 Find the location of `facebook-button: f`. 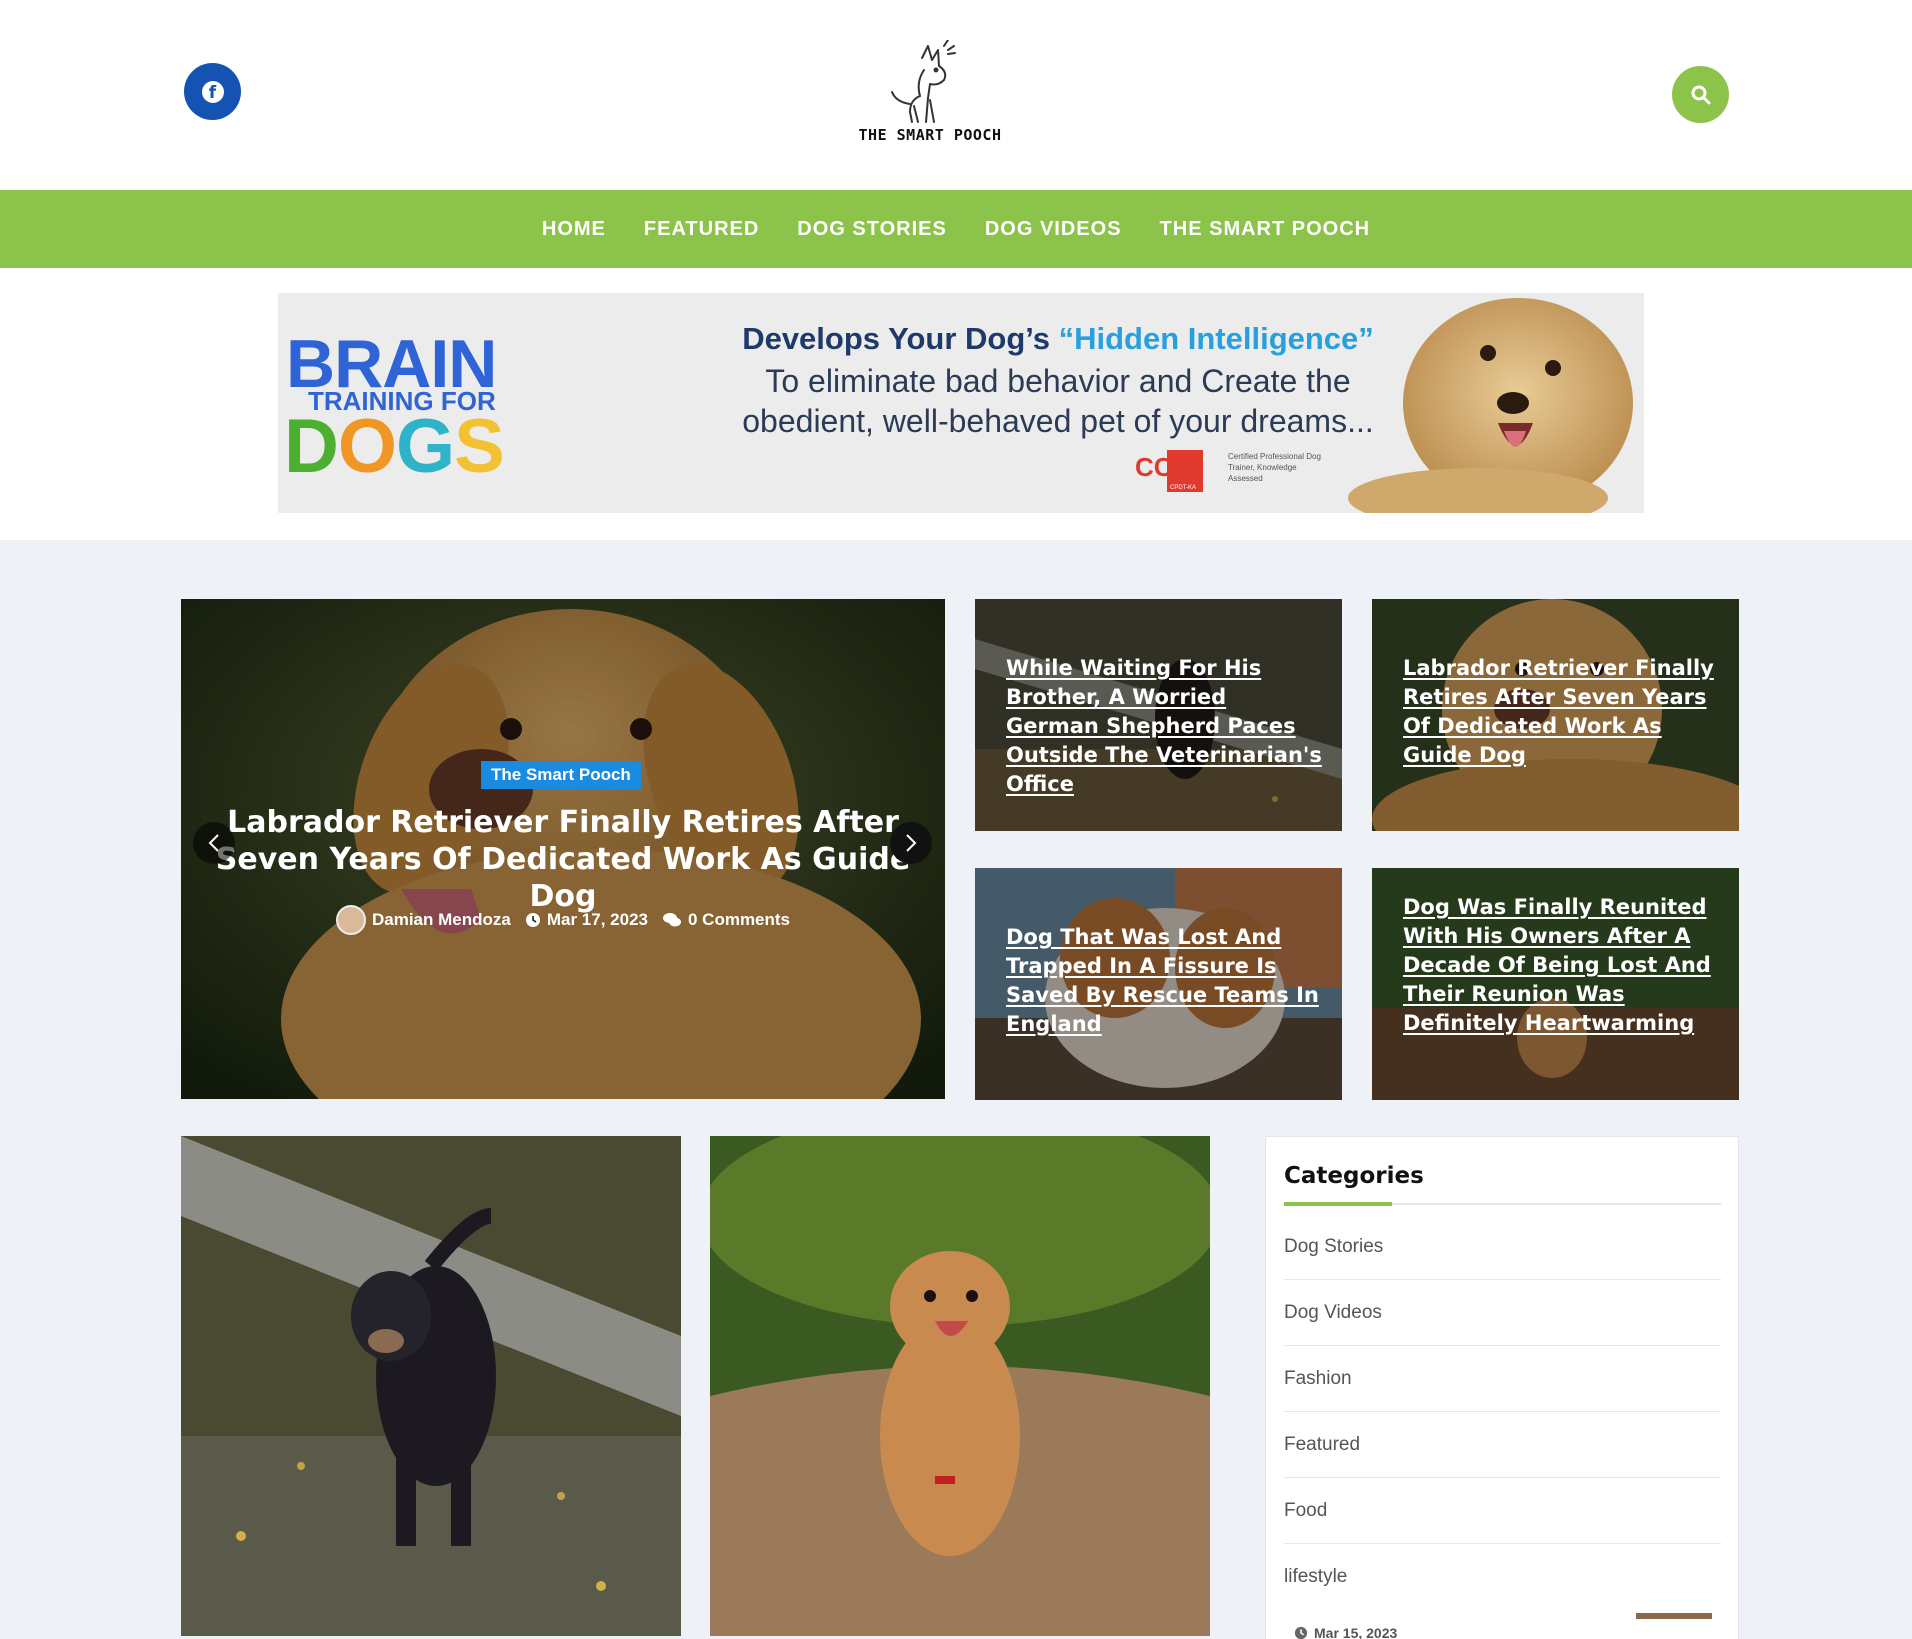

facebook-button: f is located at coordinates (212, 91).